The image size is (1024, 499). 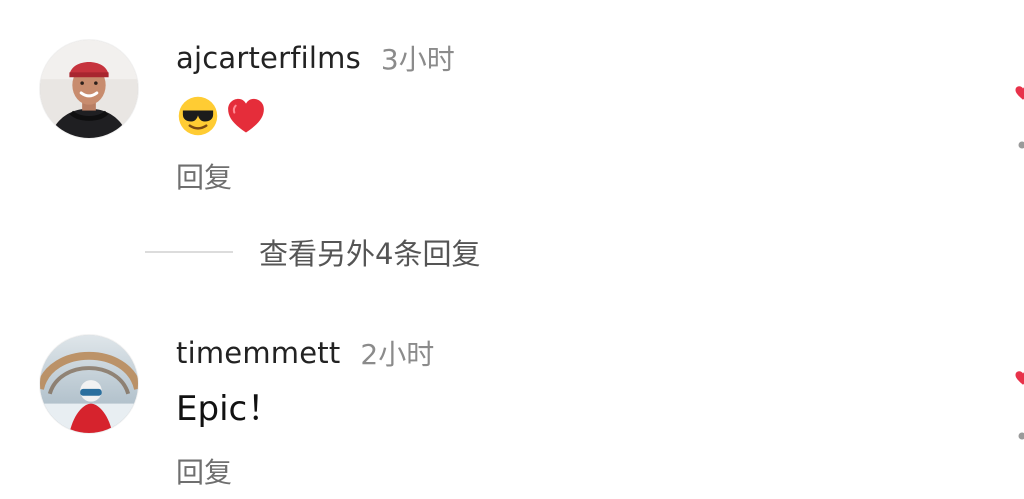 I want to click on comment-meta: ajcarterfilms 3小时, so click(x=315, y=58).